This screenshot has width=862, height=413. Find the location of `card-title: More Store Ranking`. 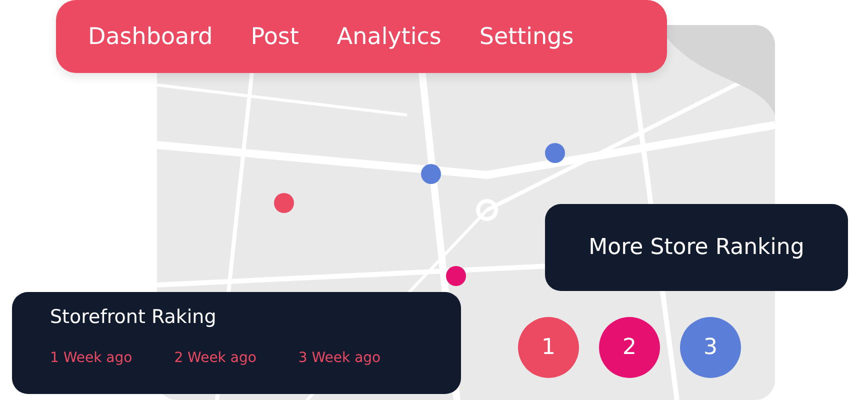

card-title: More Store Ranking is located at coordinates (696, 247).